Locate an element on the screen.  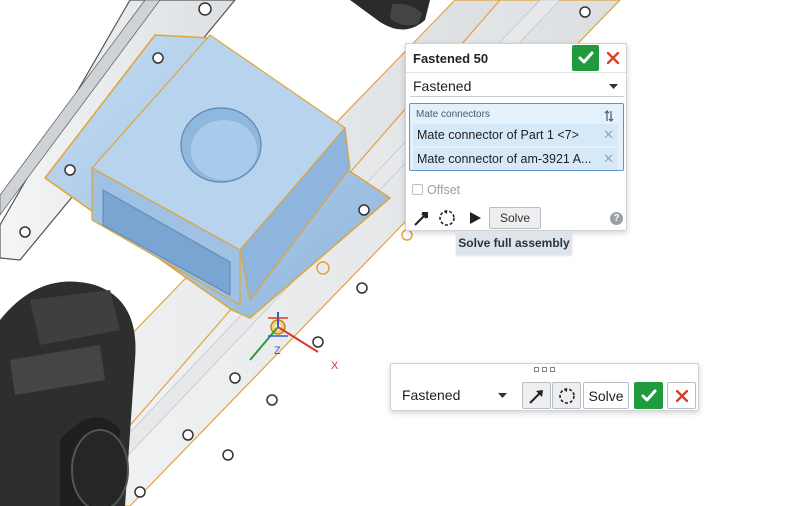
swap-order-icon is located at coordinates (609, 116).